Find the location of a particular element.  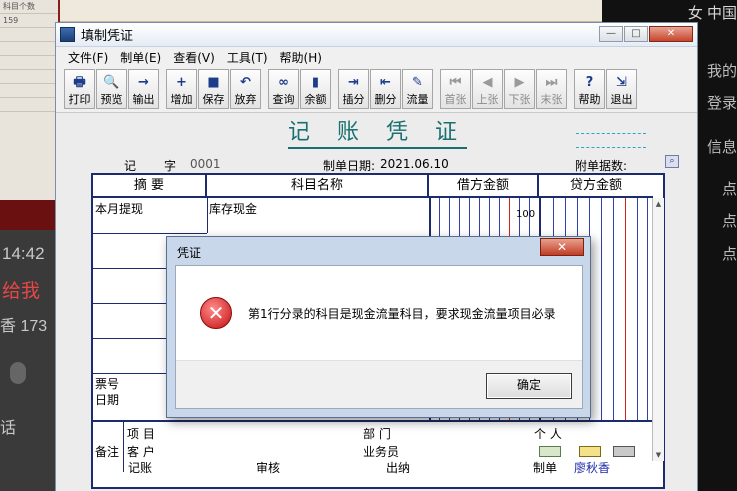

toolbar-label: 保存 is located at coordinates (213, 99).